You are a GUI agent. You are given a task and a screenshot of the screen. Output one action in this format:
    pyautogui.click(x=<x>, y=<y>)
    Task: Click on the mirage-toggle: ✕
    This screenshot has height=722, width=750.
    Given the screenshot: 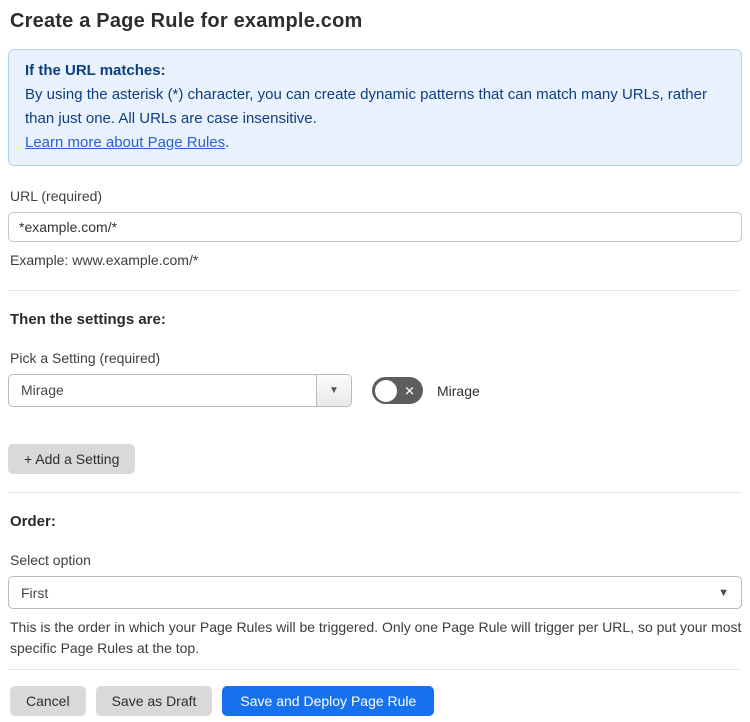 What is the action you would take?
    pyautogui.click(x=397, y=390)
    